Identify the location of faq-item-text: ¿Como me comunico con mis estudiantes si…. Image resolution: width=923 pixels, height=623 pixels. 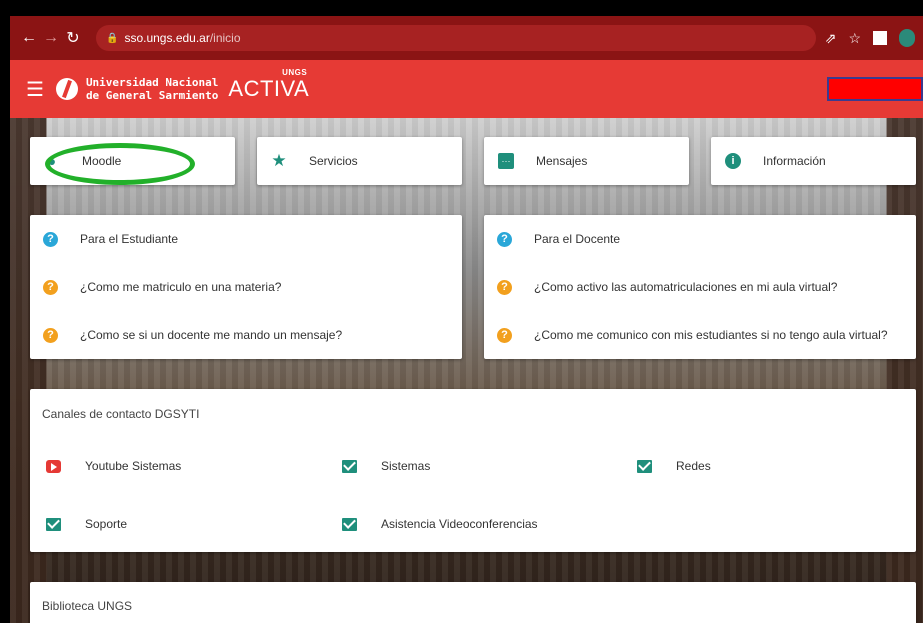
(711, 335).